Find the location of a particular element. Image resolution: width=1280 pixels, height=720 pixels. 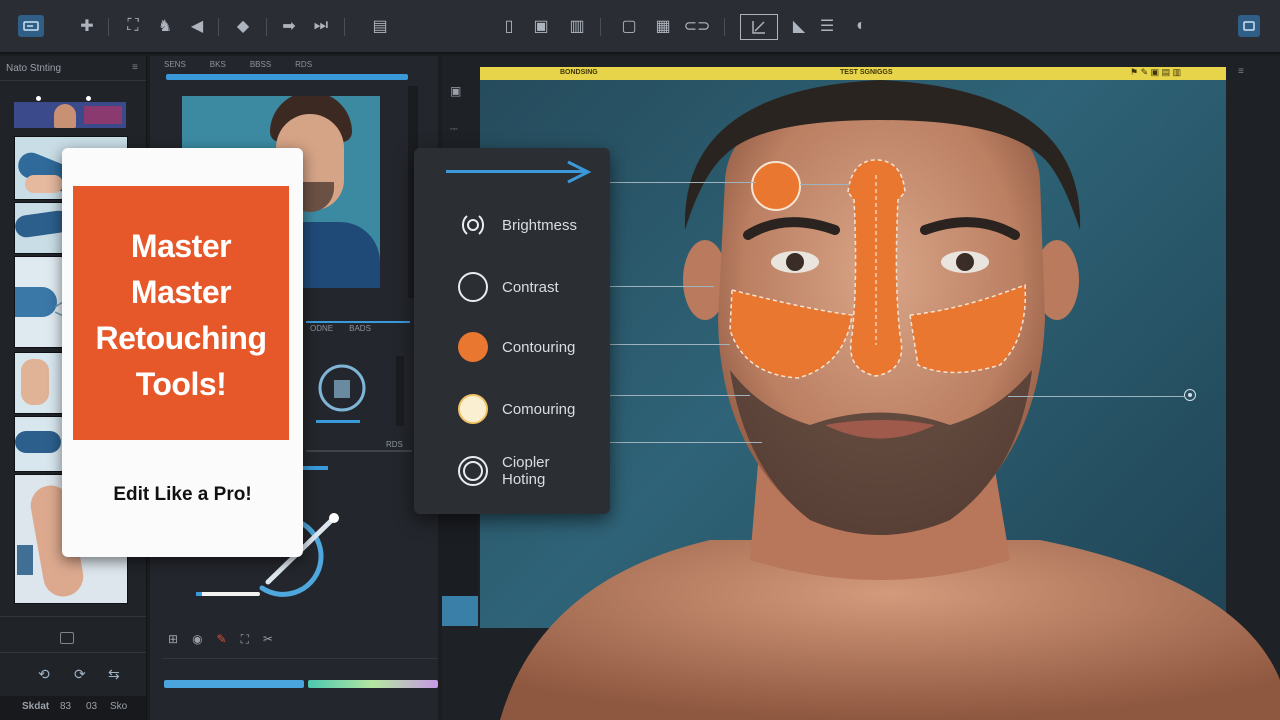

section-divider is located at coordinates (359, 451).